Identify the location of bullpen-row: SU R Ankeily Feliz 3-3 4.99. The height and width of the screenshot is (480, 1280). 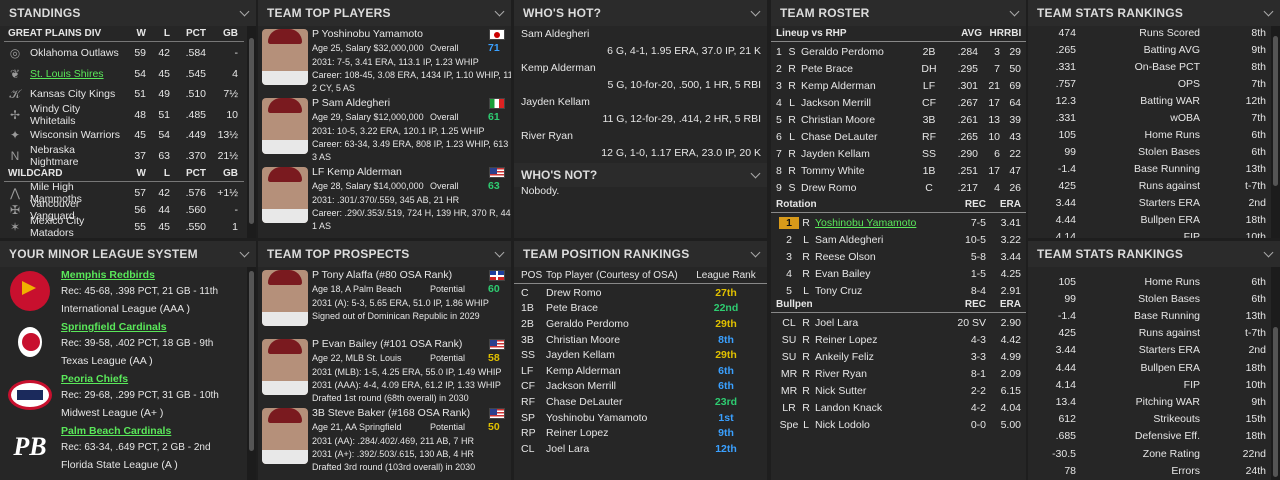
(898, 356).